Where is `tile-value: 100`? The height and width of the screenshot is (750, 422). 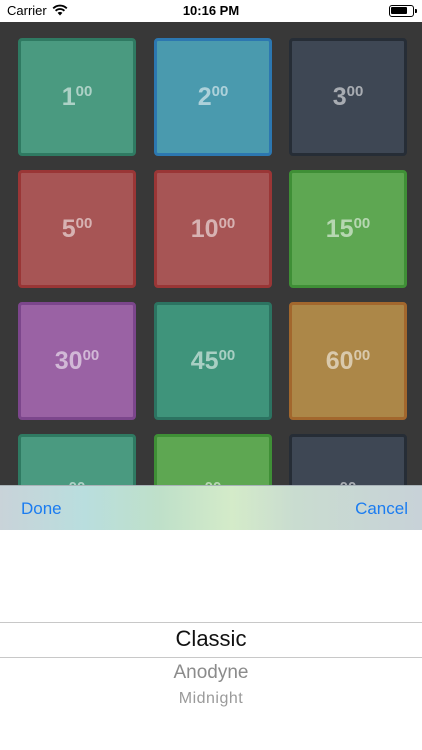
tile-value: 100 is located at coordinates (77, 97).